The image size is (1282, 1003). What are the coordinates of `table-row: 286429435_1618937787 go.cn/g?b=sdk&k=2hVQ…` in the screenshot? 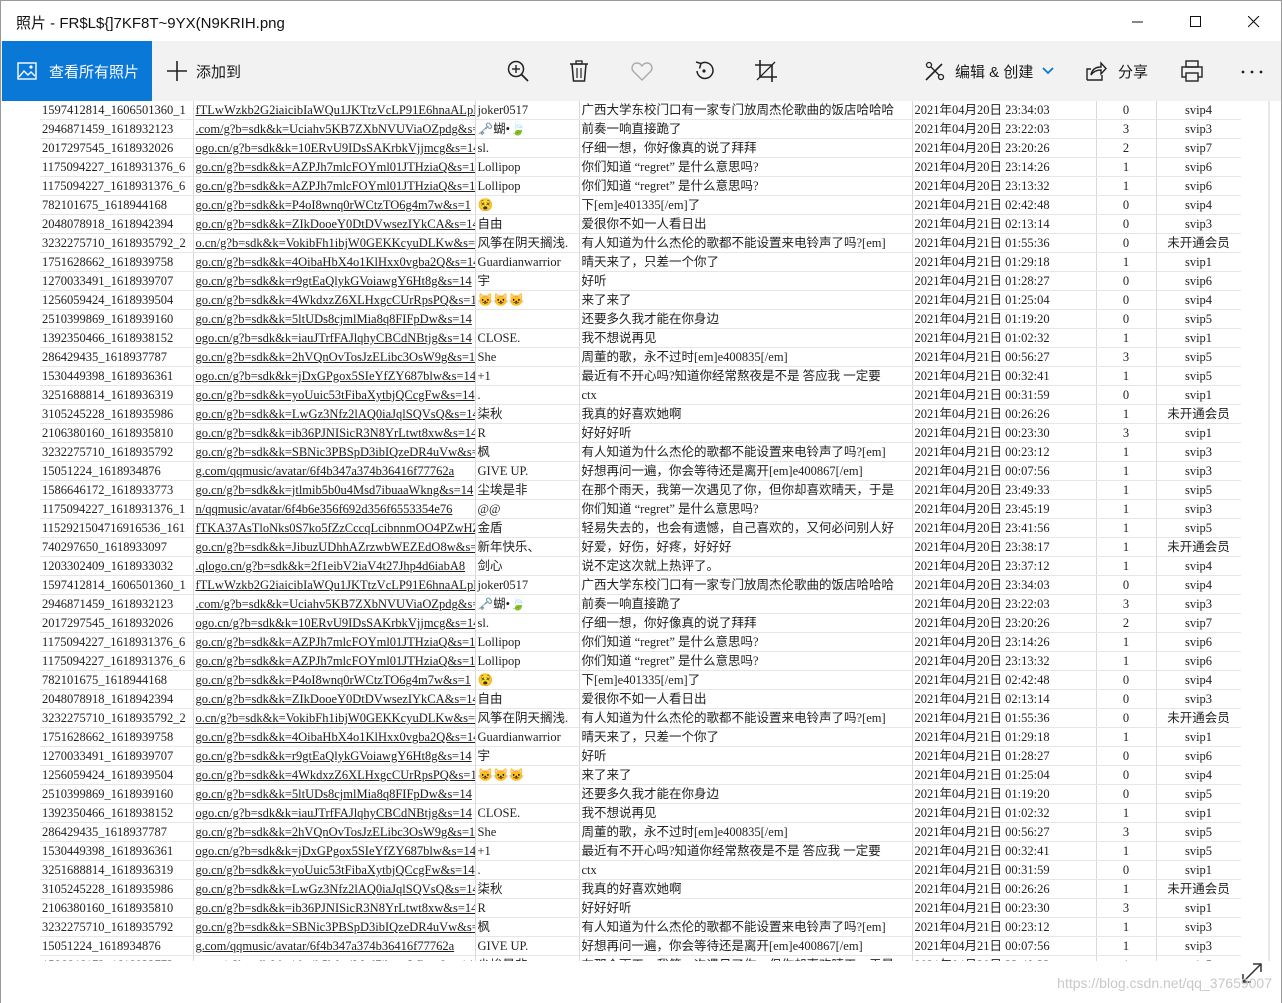 It's located at (640, 357).